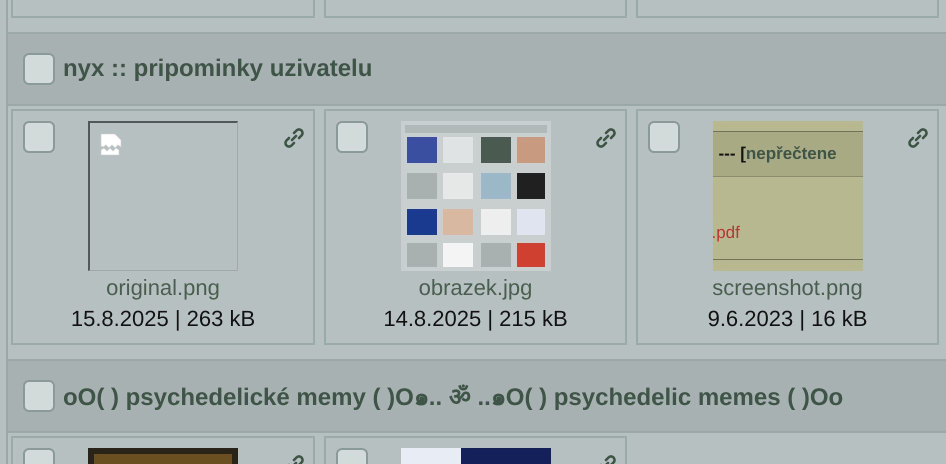  What do you see at coordinates (112, 145) in the screenshot?
I see `broken-image-icon` at bounding box center [112, 145].